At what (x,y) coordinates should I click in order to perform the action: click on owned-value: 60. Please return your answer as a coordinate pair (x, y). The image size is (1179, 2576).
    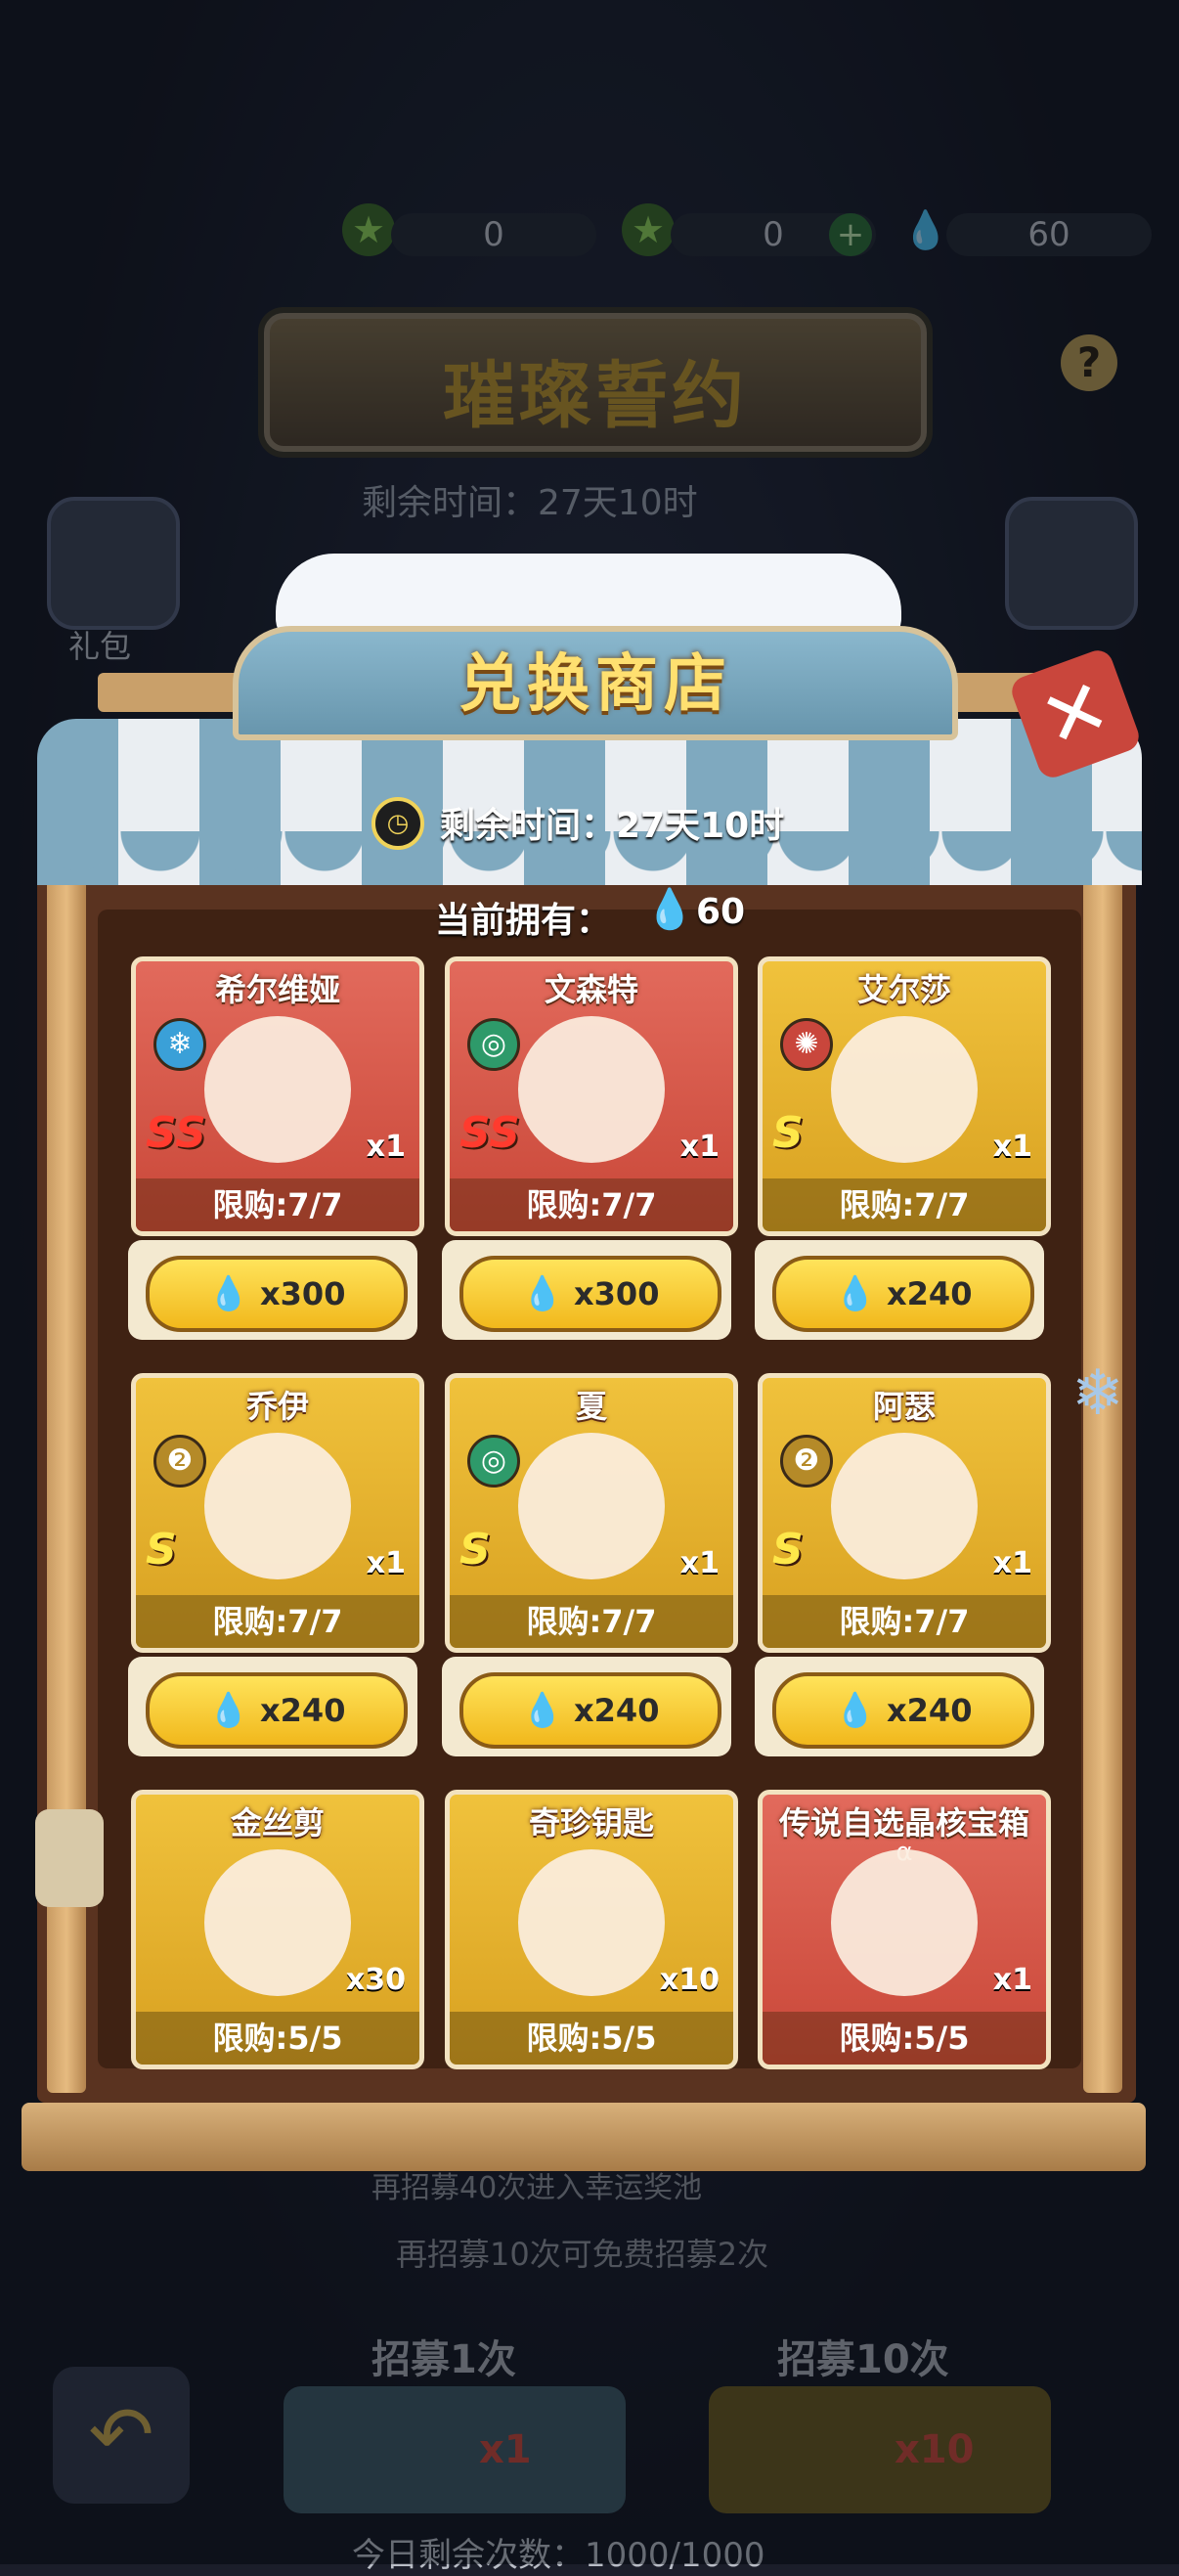
    Looking at the image, I should click on (721, 912).